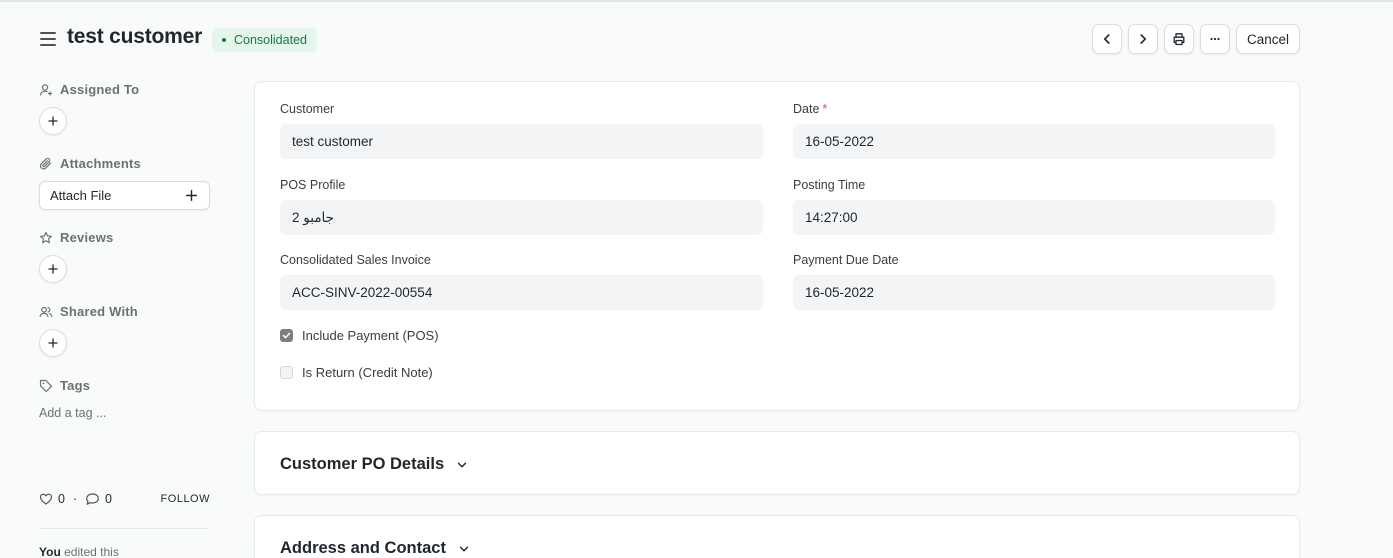 The image size is (1393, 558). I want to click on consolidated-invoice-label: Consolidated Sales Invoice, so click(355, 260).